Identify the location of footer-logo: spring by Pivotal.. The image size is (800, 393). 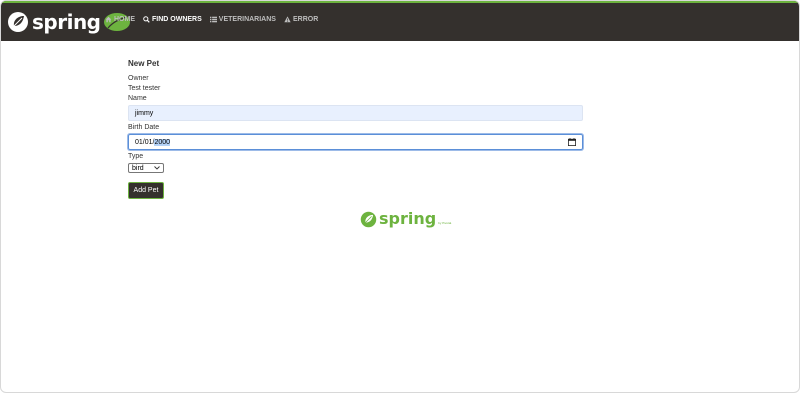
(406, 219).